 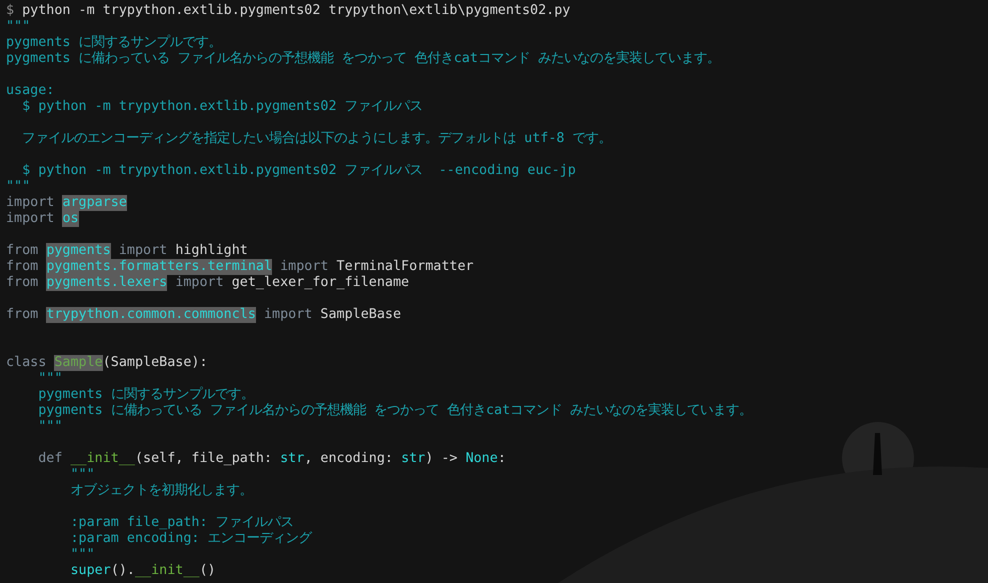 What do you see at coordinates (441, 459) in the screenshot?
I see `code-text: ) ->` at bounding box center [441, 459].